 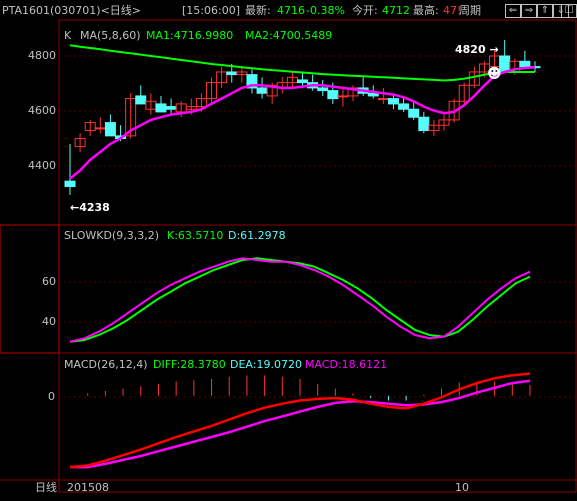 I want to click on xaxis-tick-mid: 10, so click(x=462, y=487).